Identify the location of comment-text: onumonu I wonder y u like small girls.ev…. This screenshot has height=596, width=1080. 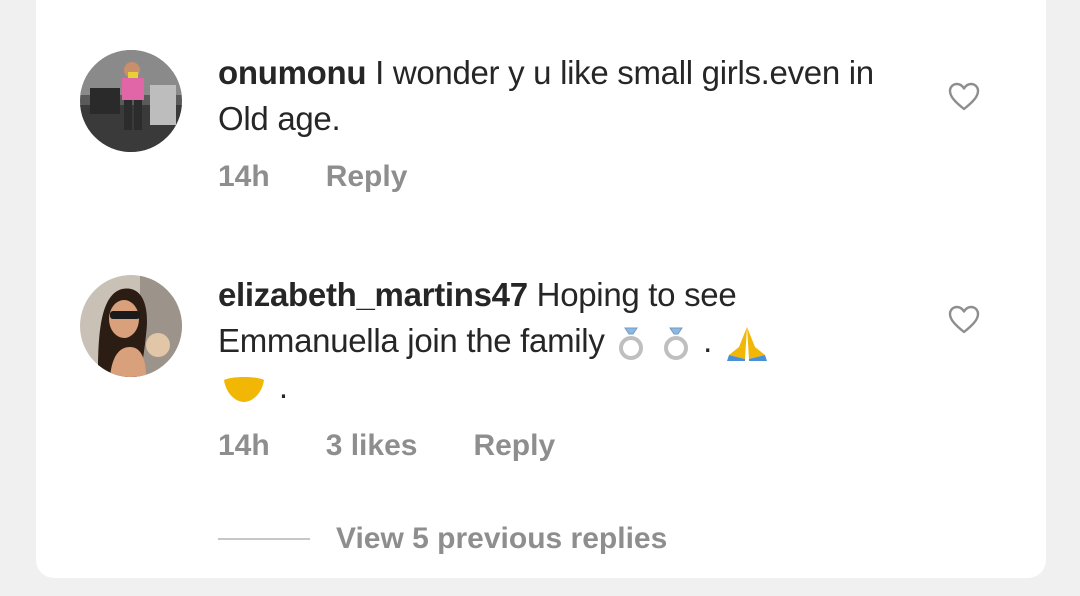
(548, 96).